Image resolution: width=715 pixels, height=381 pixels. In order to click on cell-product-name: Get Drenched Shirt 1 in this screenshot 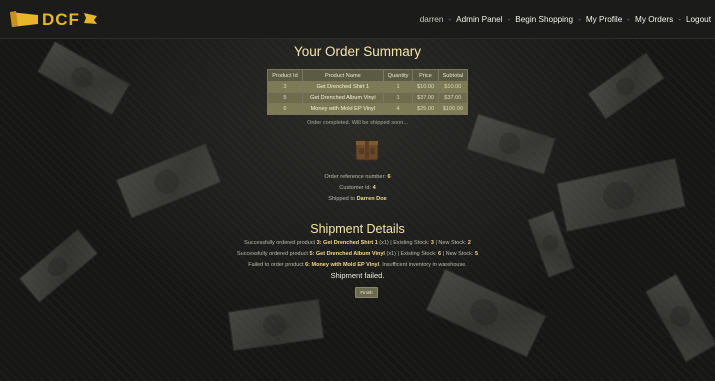, I will do `click(342, 87)`.